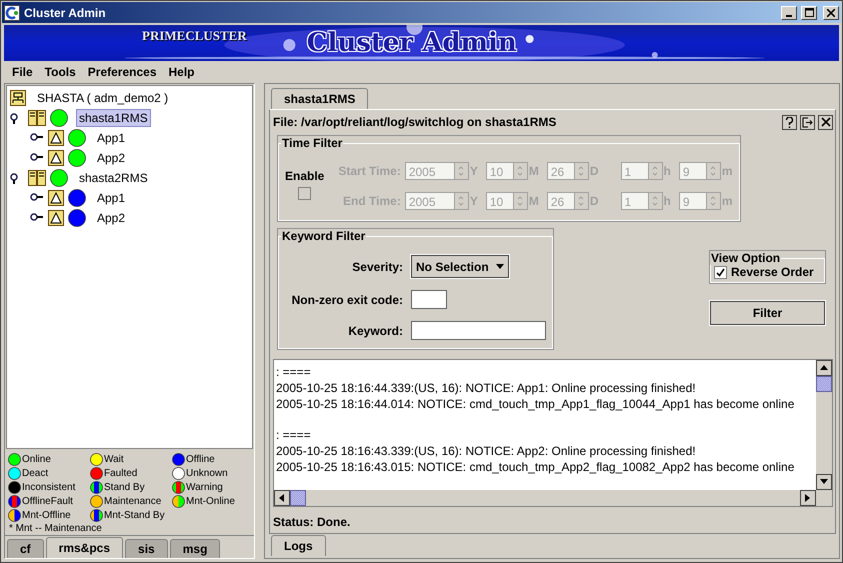 The width and height of the screenshot is (843, 563). What do you see at coordinates (429, 299) in the screenshot?
I see `exit-code-field` at bounding box center [429, 299].